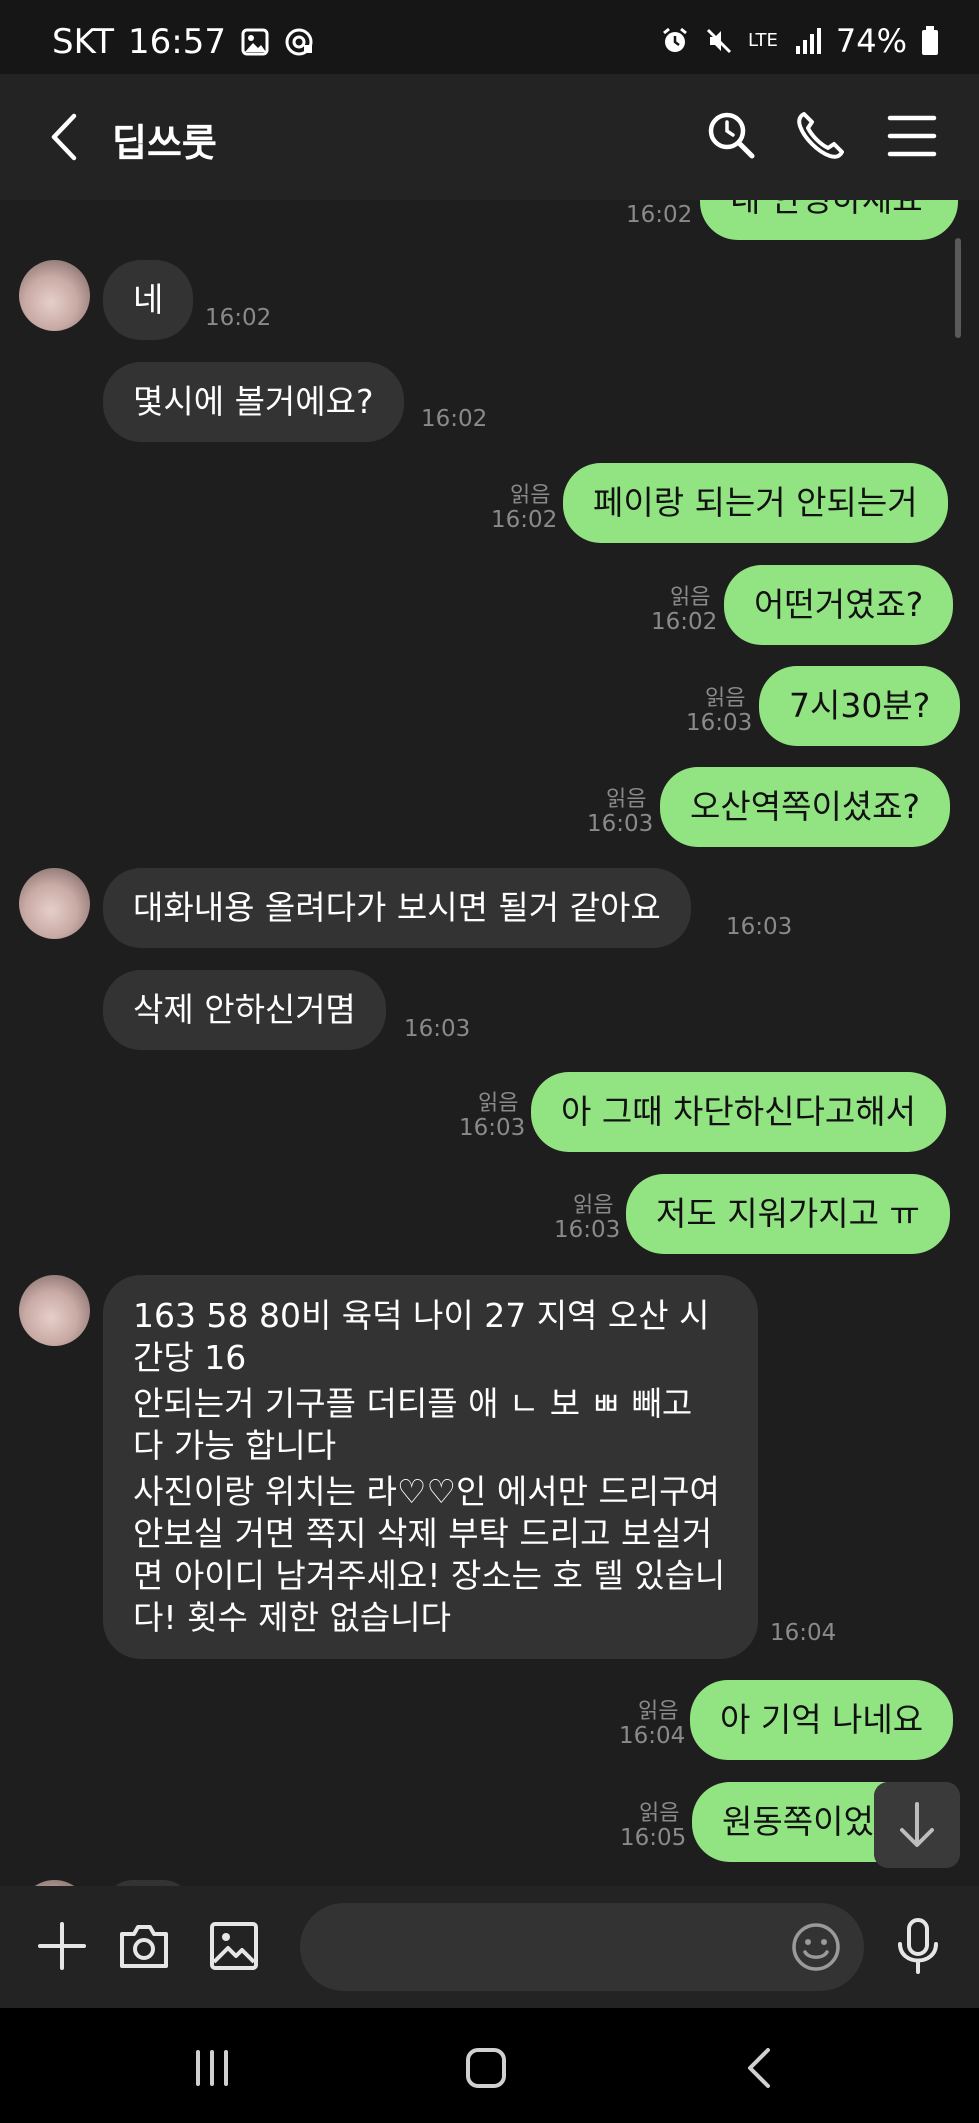 The width and height of the screenshot is (979, 2123). I want to click on message-bubble-out: 페이랑 되는거 안되는거, so click(755, 503).